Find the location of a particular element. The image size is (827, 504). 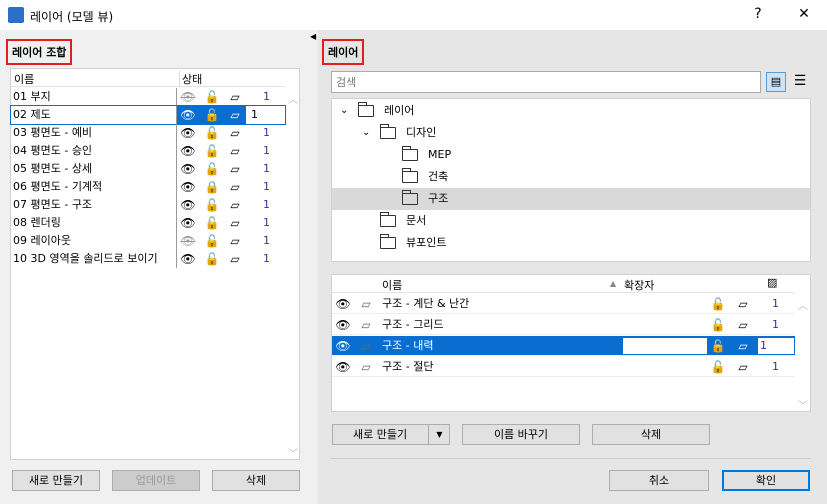

tree-node: 건축 is located at coordinates (571, 177).